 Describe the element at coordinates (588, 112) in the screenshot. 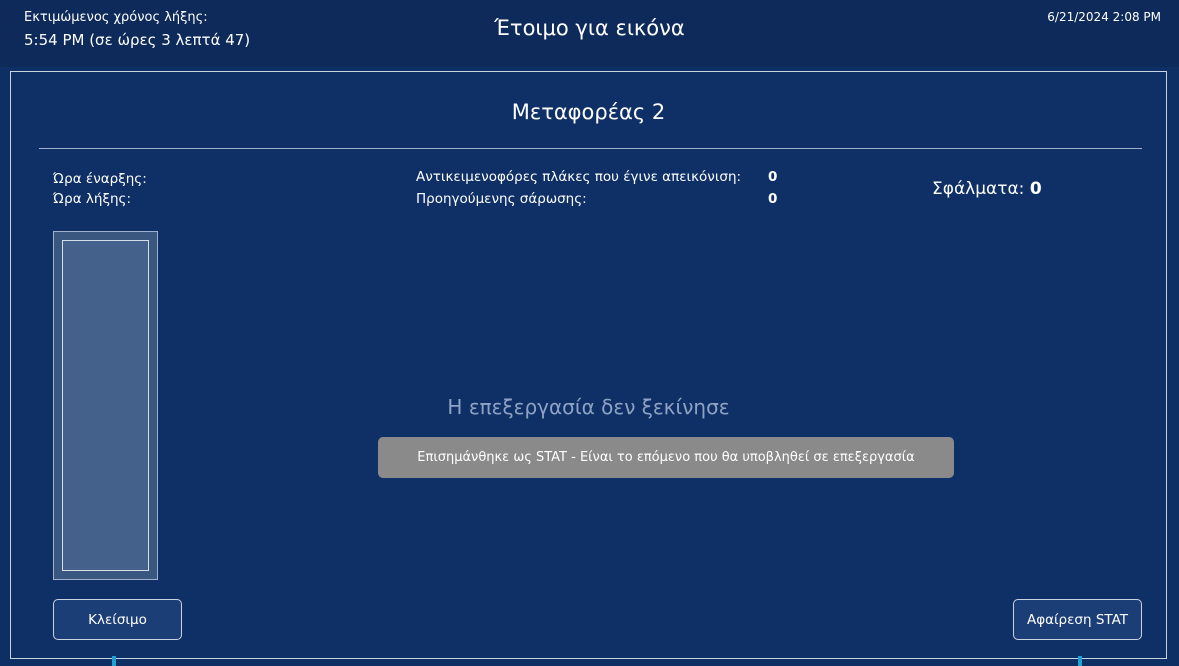

I see `panel-title: Μεταφορέας 2` at that location.